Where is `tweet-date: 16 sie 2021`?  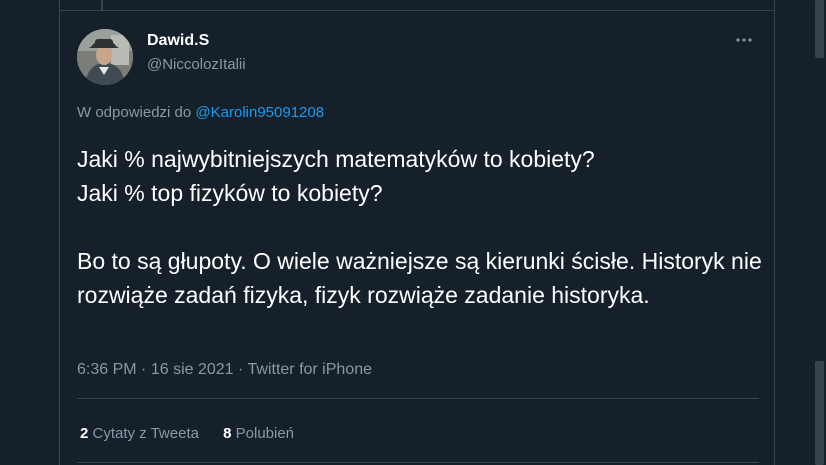
tweet-date: 16 sie 2021 is located at coordinates (192, 369).